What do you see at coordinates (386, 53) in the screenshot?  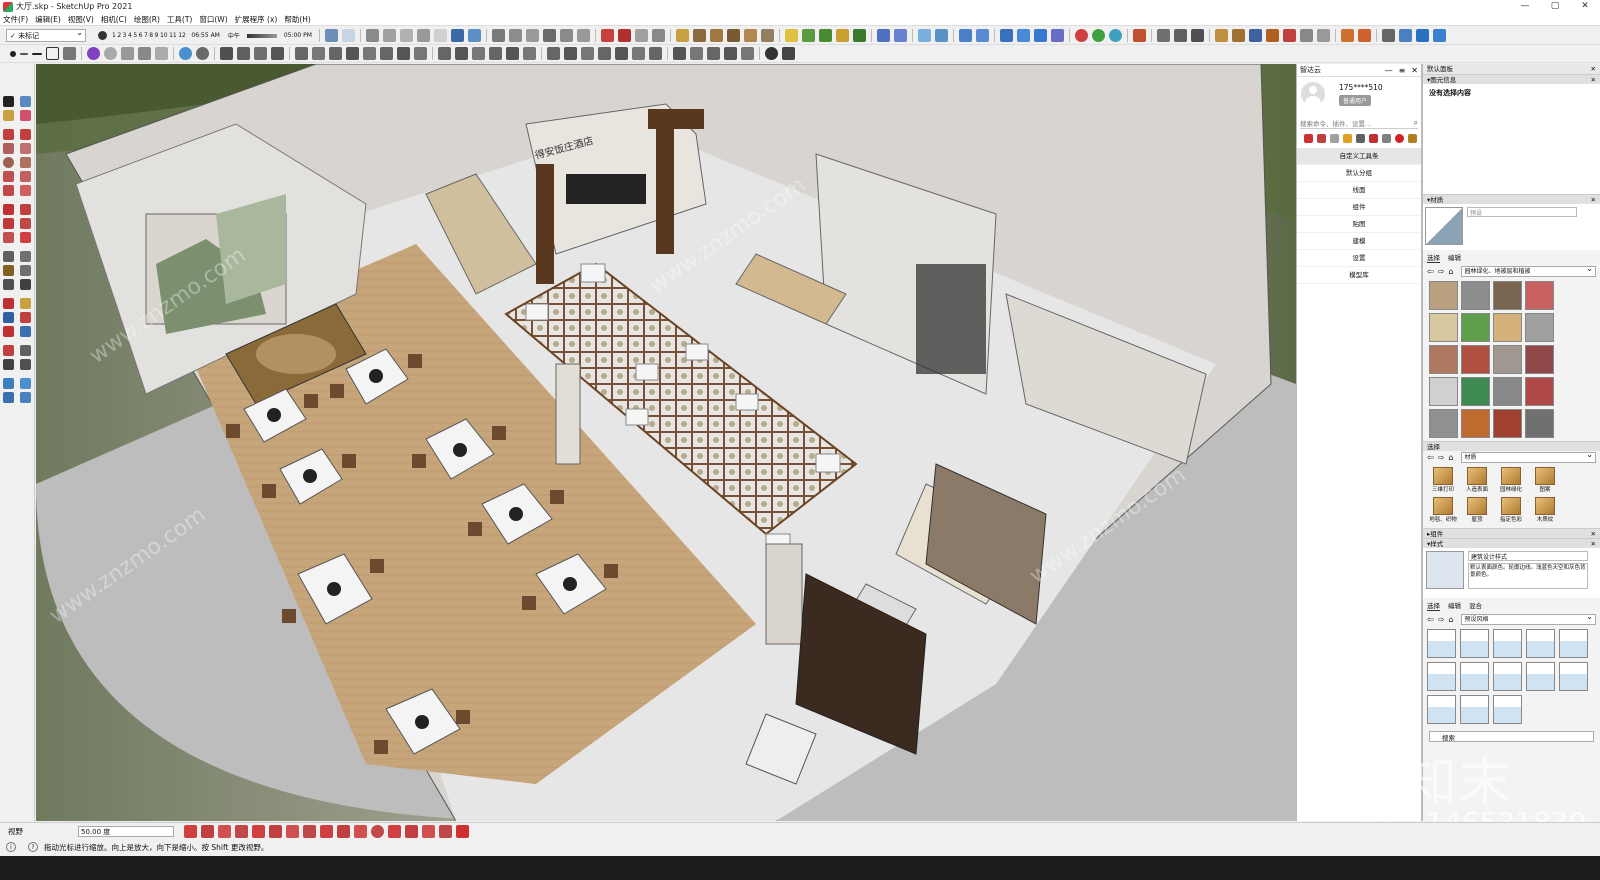 I see `polygon-icon` at bounding box center [386, 53].